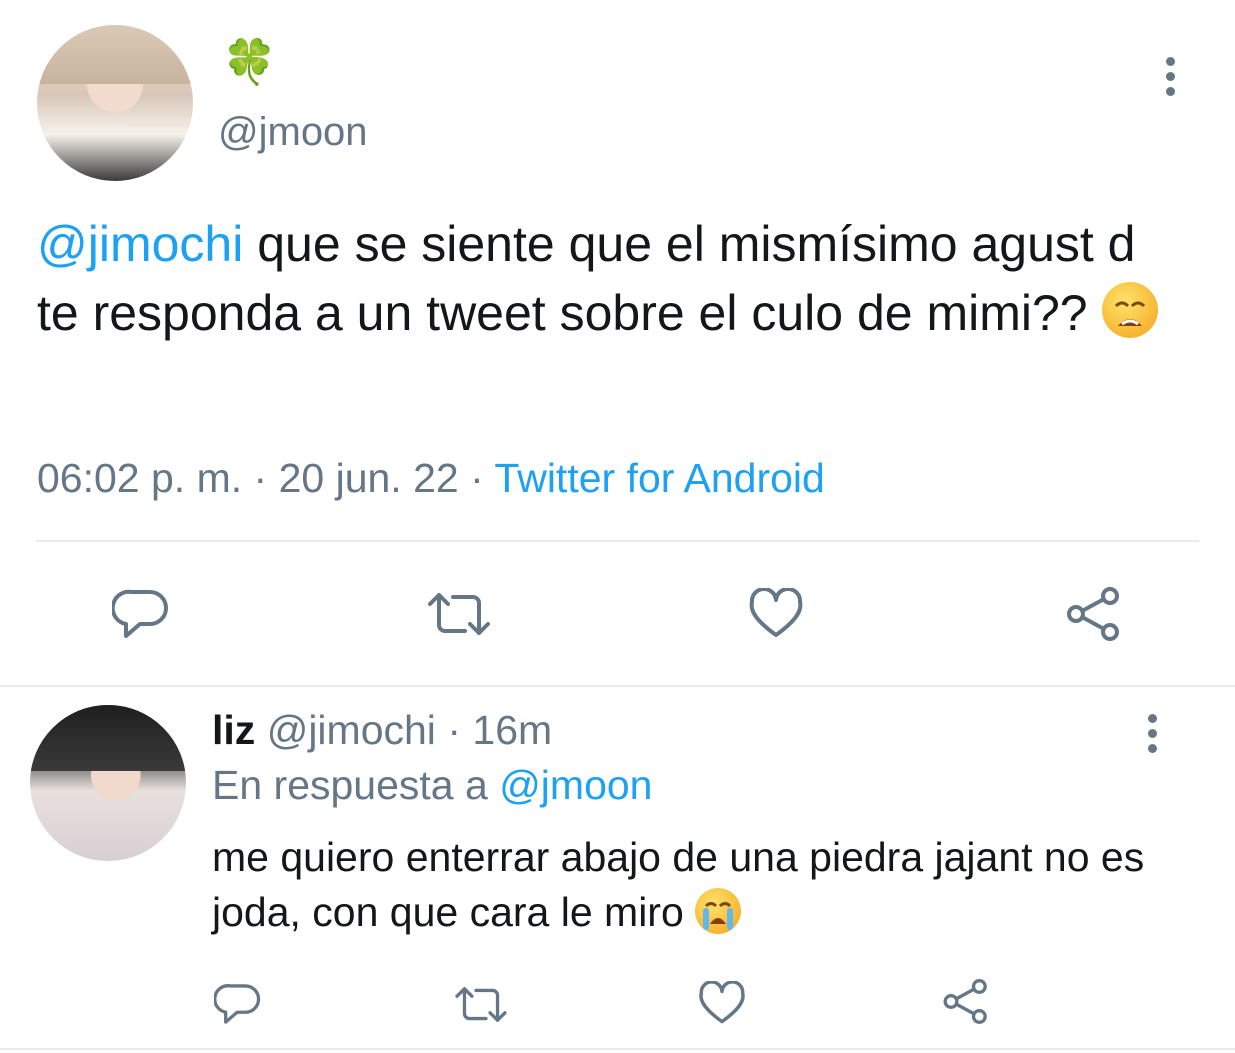 This screenshot has width=1235, height=1053. What do you see at coordinates (659, 478) in the screenshot?
I see `tweet-source: Twitter for Android` at bounding box center [659, 478].